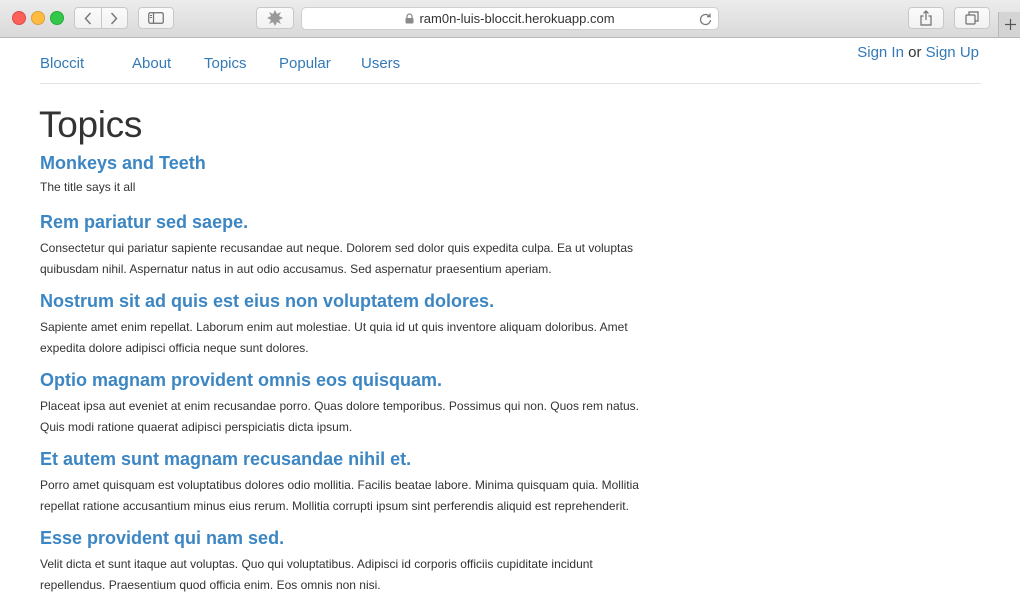  I want to click on sidebar-icon, so click(156, 18).